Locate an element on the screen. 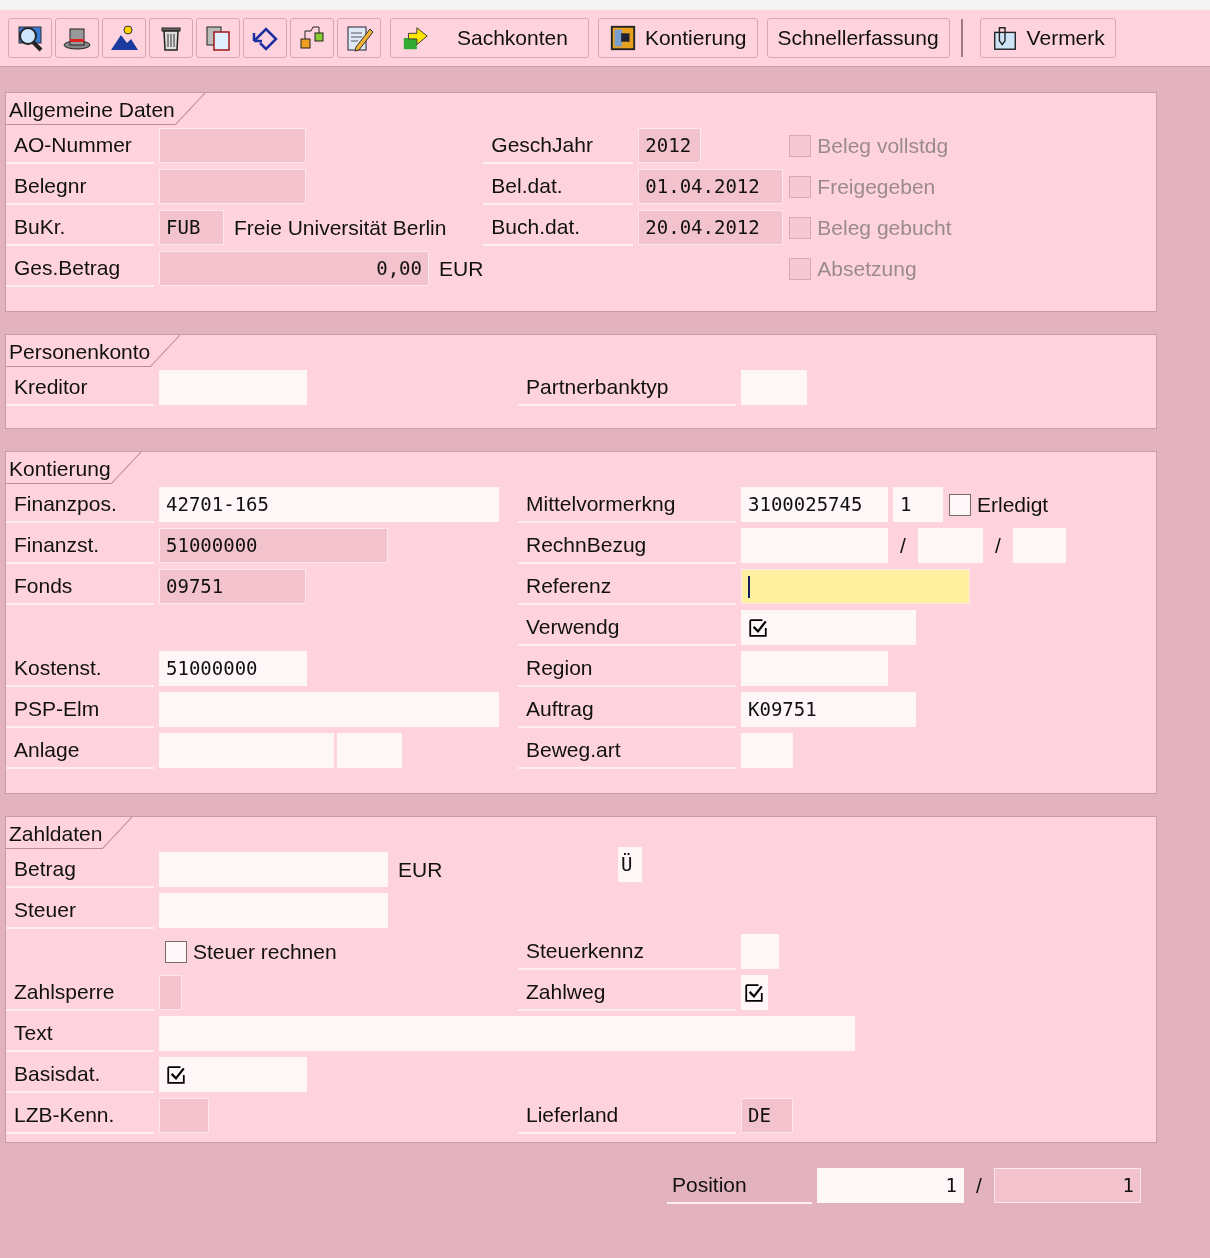 The image size is (1210, 1258). magnifier-icon is located at coordinates (30, 38).